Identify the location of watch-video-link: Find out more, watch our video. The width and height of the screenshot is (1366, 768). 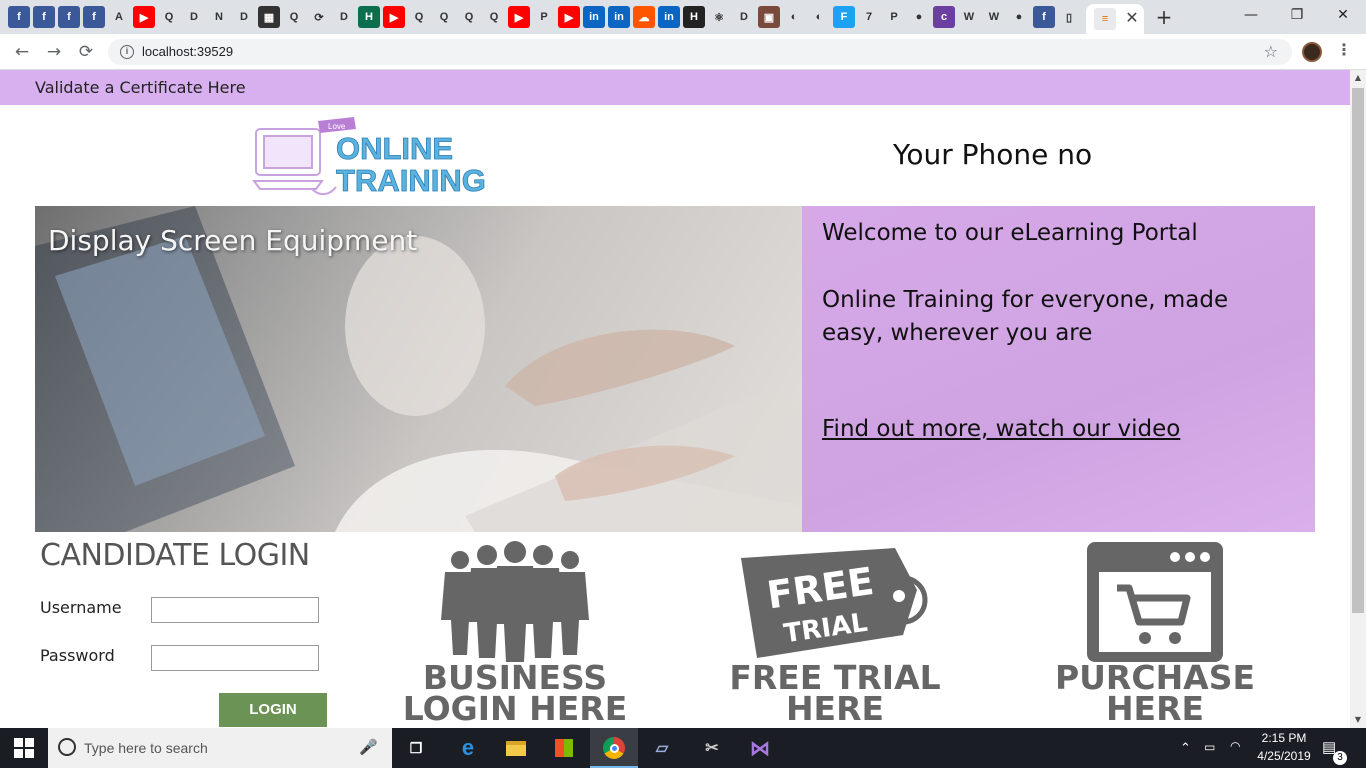
(1001, 429).